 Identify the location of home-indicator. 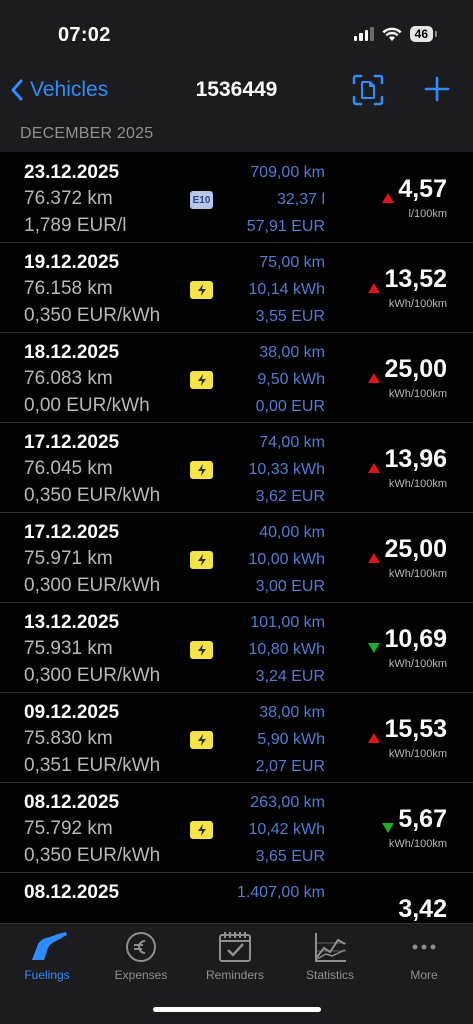
(237, 1009).